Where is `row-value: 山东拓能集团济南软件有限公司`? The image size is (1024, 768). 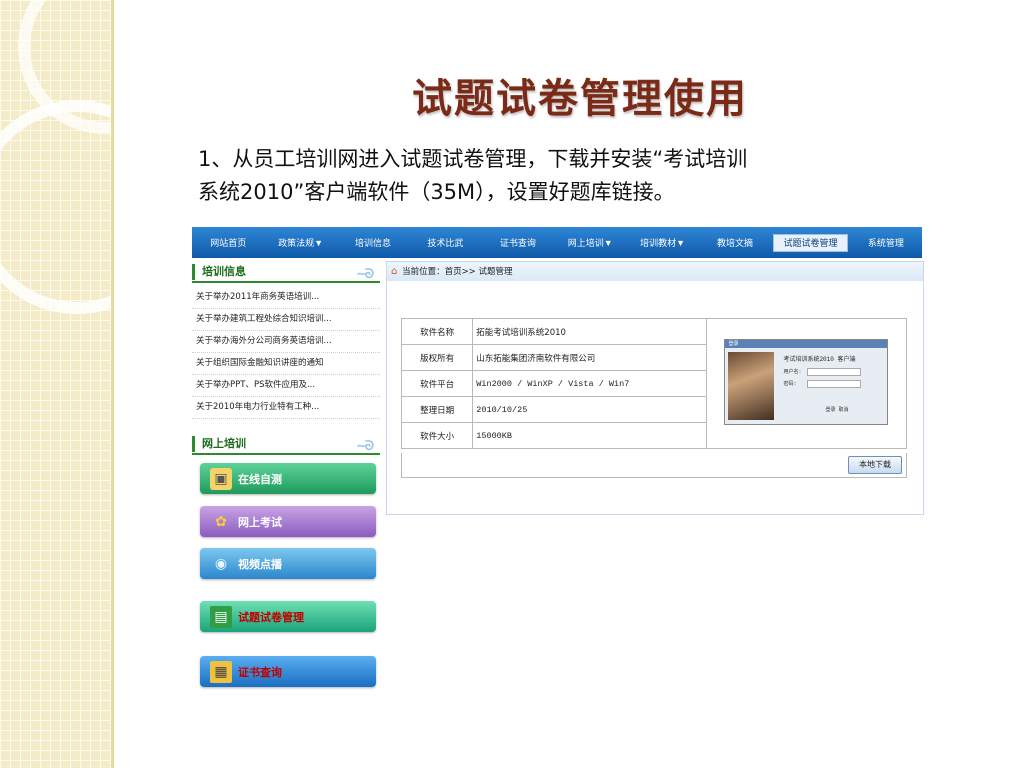
row-value: 山东拓能集团济南软件有限公司 is located at coordinates (589, 357).